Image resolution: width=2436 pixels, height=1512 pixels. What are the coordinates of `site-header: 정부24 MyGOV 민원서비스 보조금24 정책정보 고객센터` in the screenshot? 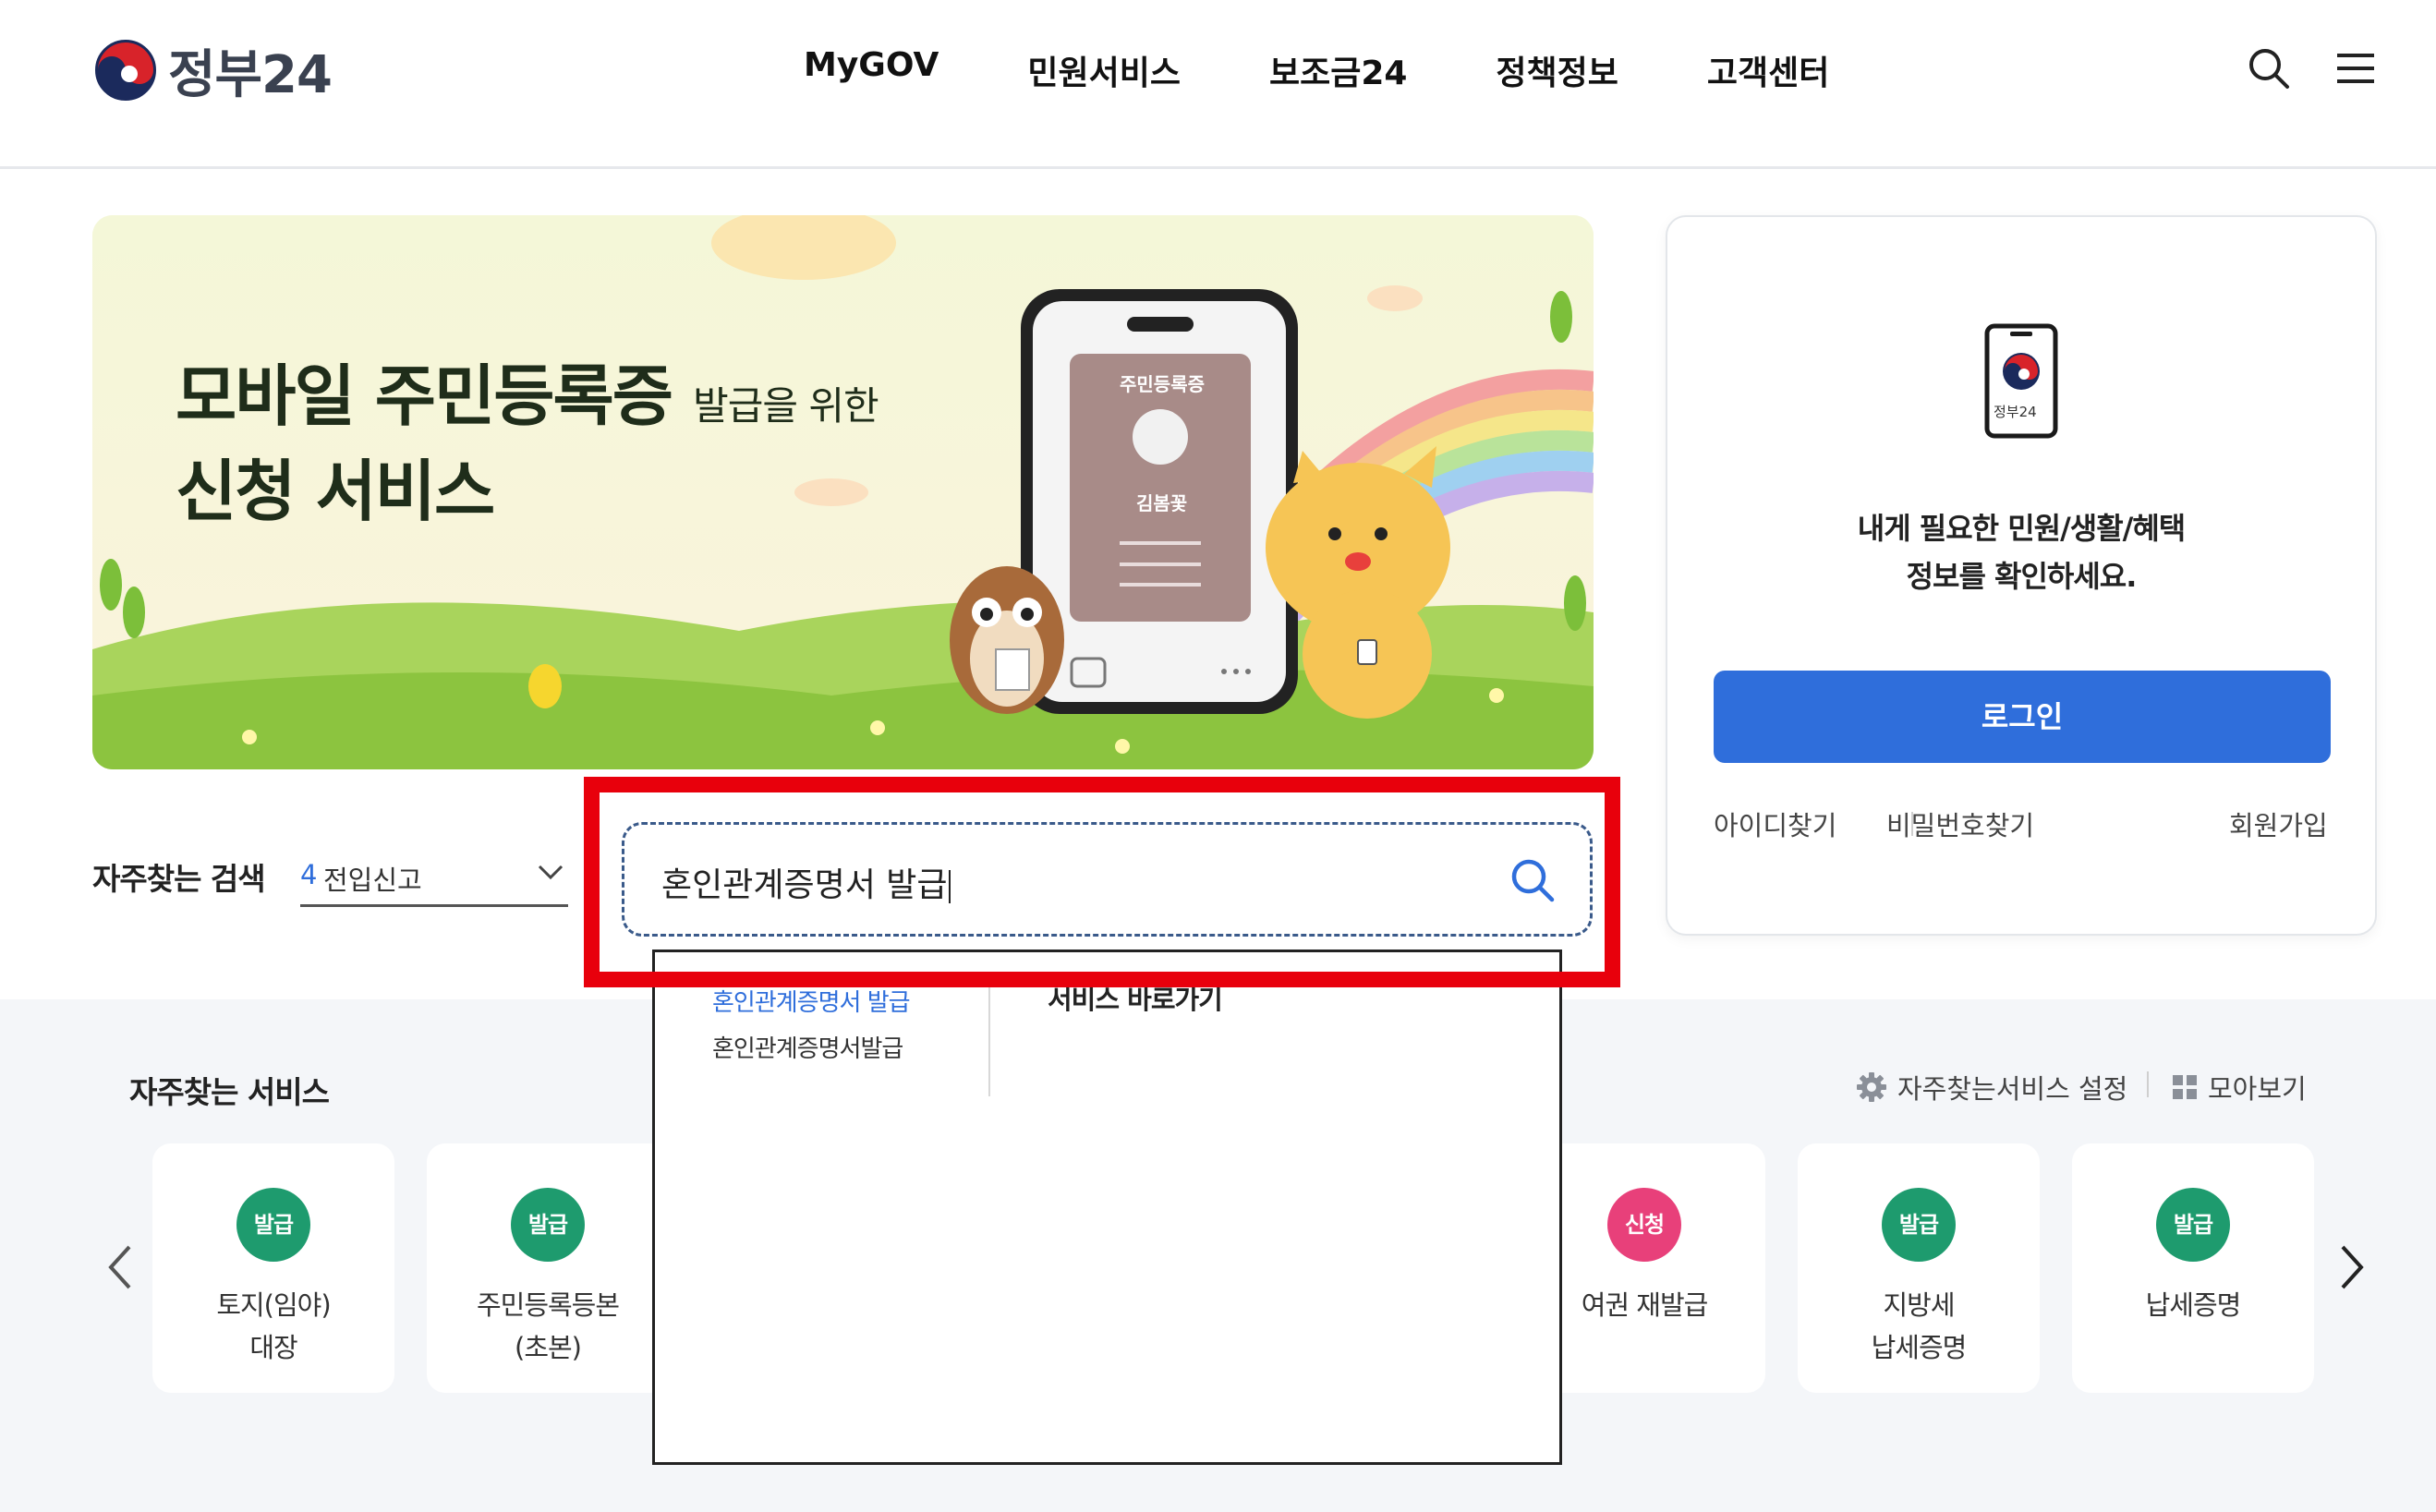 It's located at (1218, 84).